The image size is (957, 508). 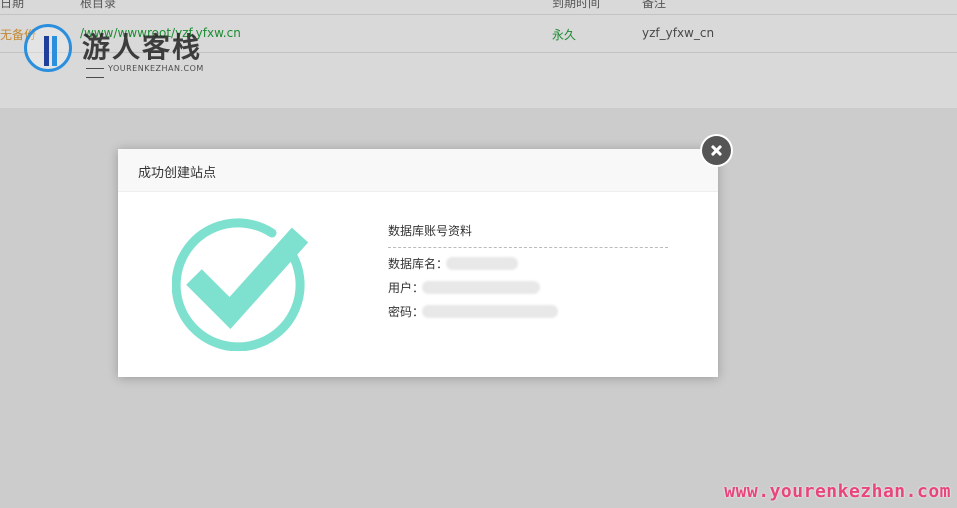 I want to click on db-name-label: 数据库名：, so click(x=418, y=264).